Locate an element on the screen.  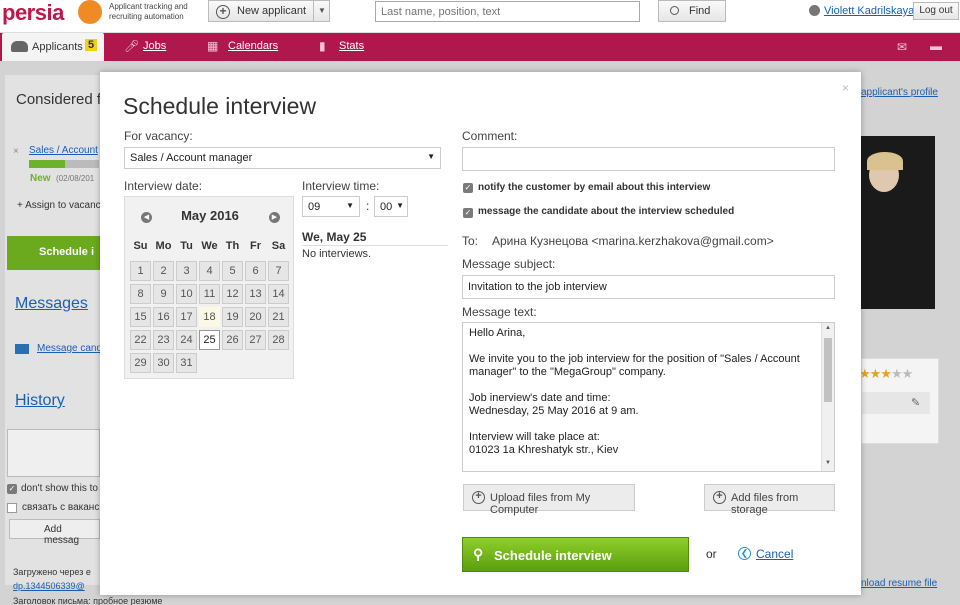
tab-applicants: Applicants 5 is located at coordinates (53, 47).